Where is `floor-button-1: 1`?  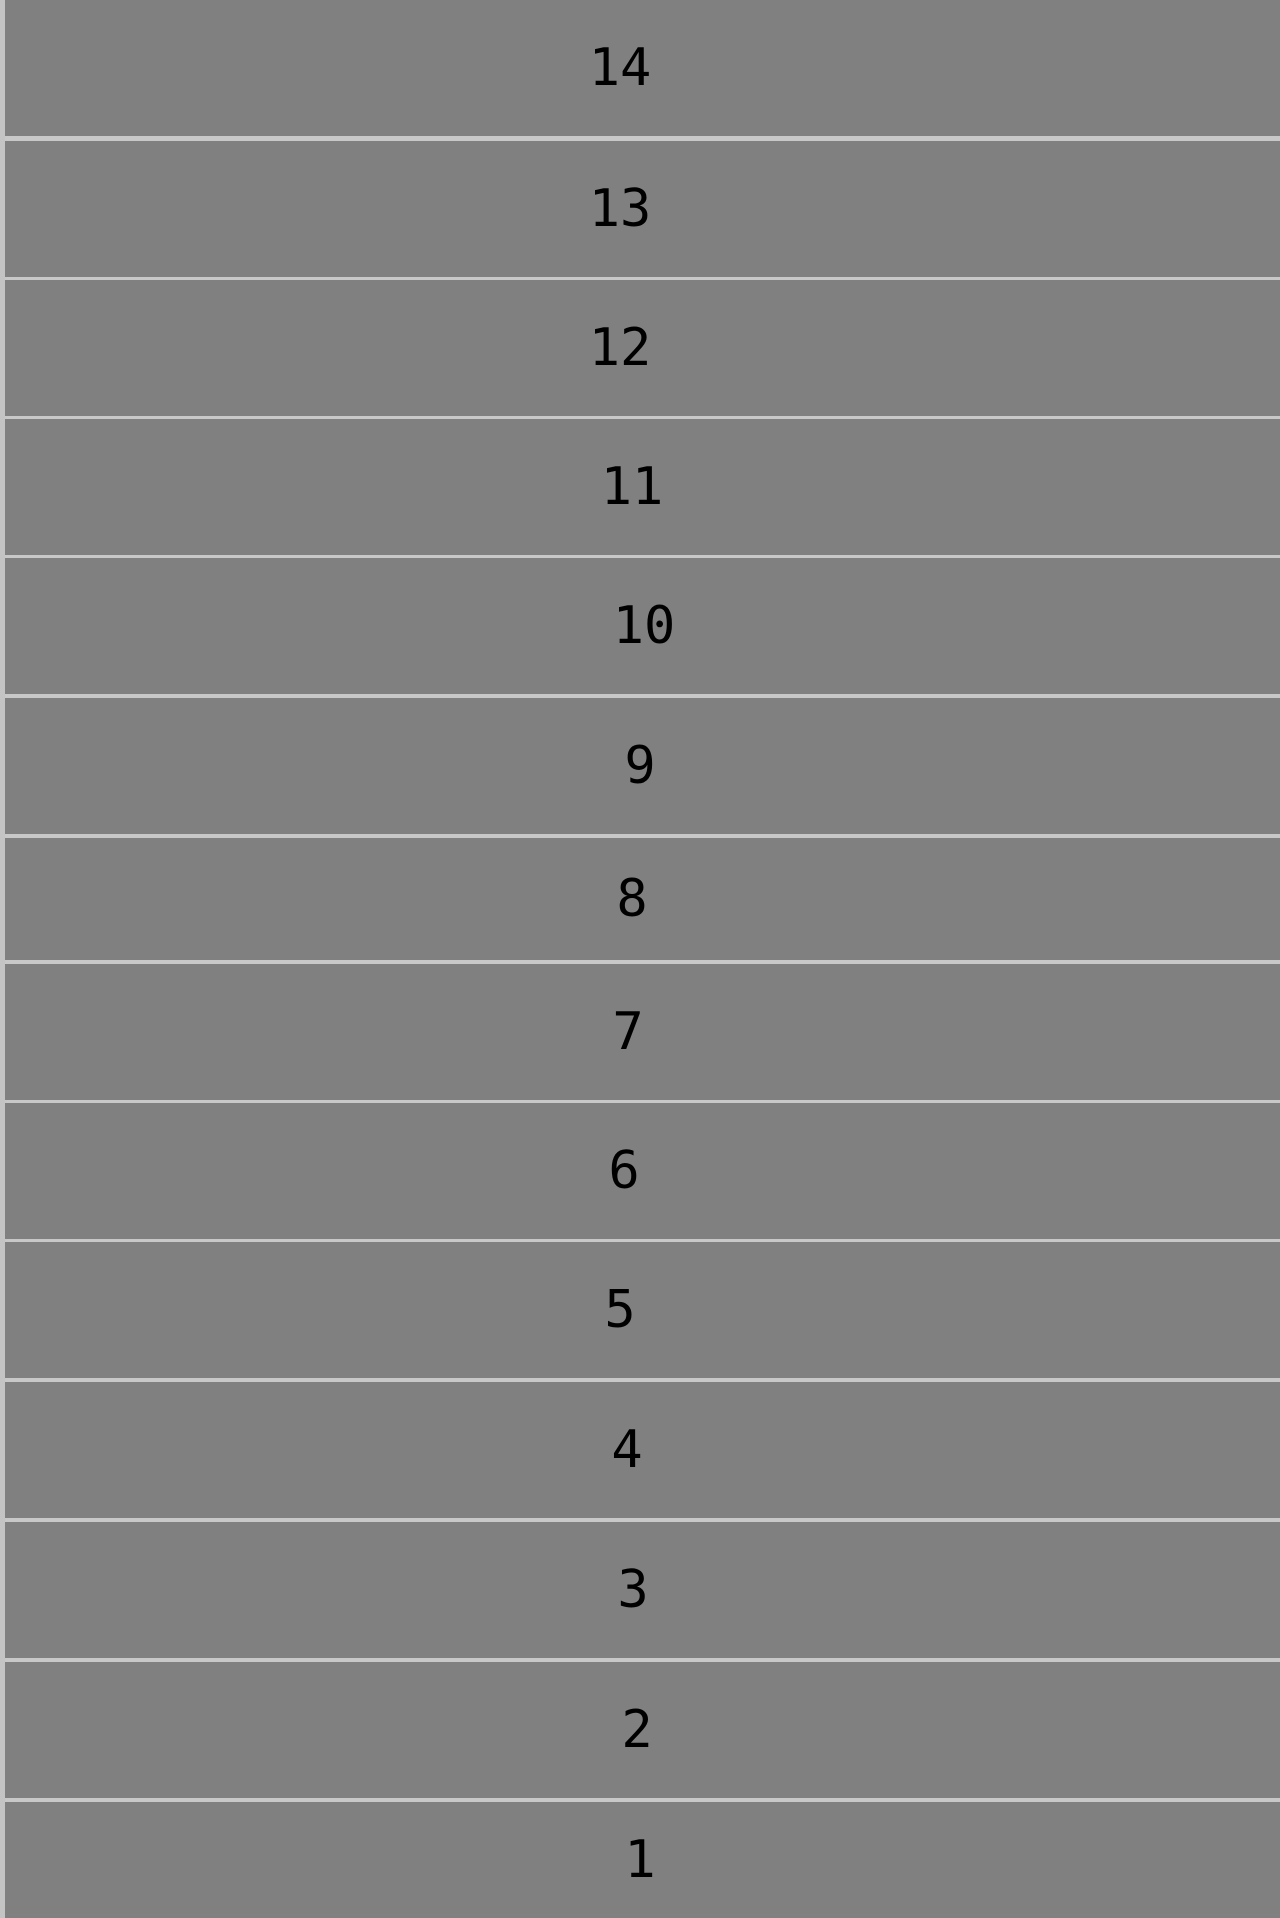
floor-button-1: 1 is located at coordinates (642, 1860).